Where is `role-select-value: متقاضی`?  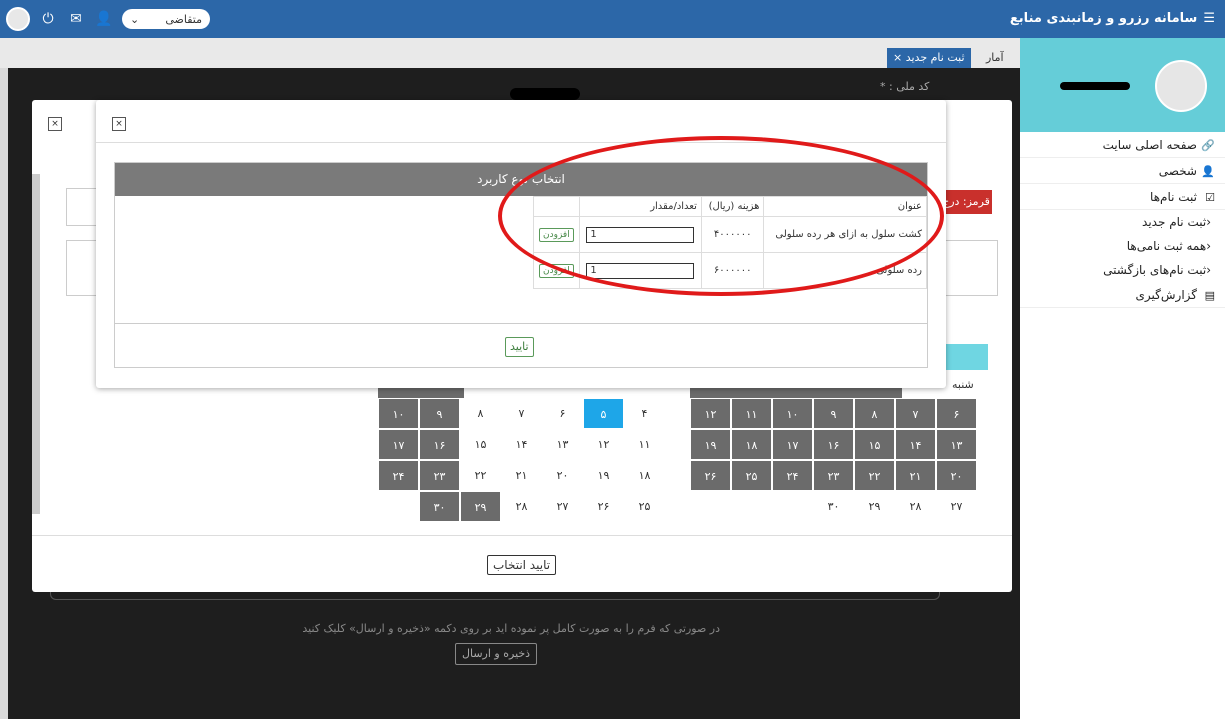
role-select-value: متقاضی is located at coordinates (183, 19).